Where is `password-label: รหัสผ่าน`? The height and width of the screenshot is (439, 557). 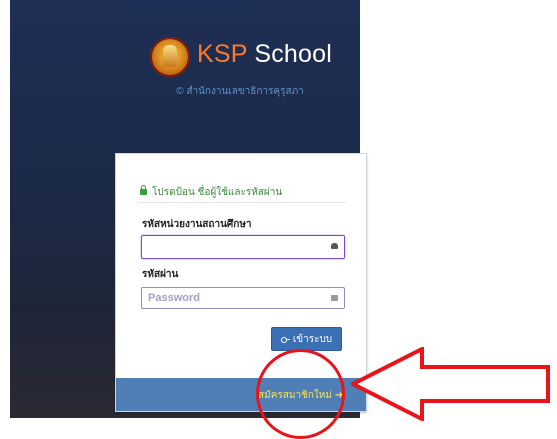 password-label: รหัสผ่าน is located at coordinates (160, 274).